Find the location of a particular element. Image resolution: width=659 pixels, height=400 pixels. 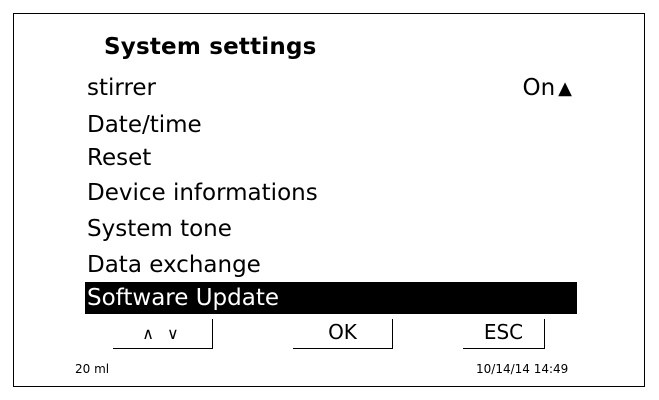

ok-button: OK is located at coordinates (343, 334).